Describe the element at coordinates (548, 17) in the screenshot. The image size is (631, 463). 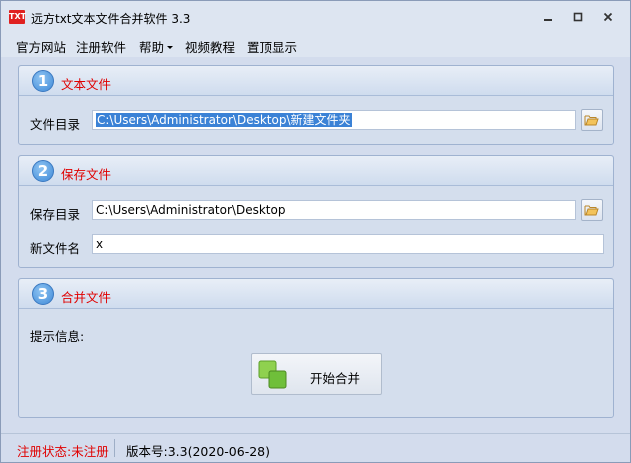
I see `minimize-button` at that location.